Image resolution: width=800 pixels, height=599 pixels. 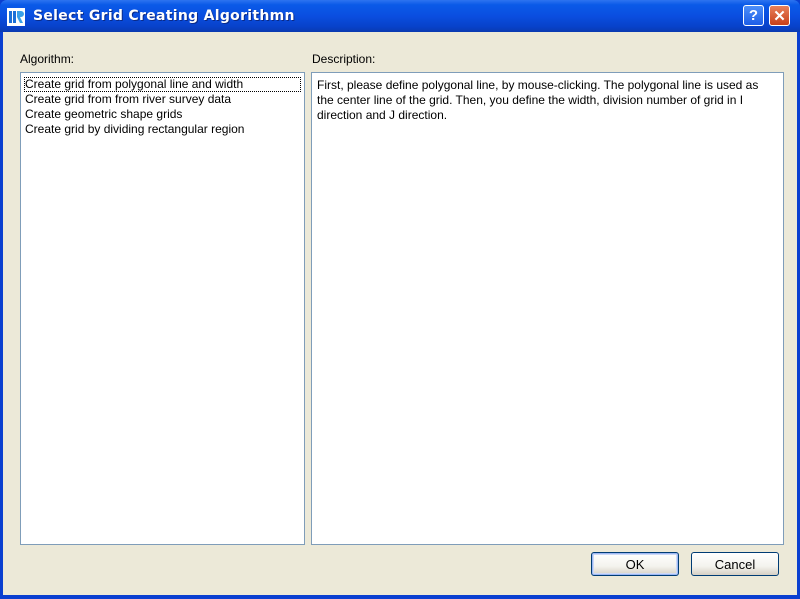 I want to click on close-icon: ✕, so click(x=779, y=16).